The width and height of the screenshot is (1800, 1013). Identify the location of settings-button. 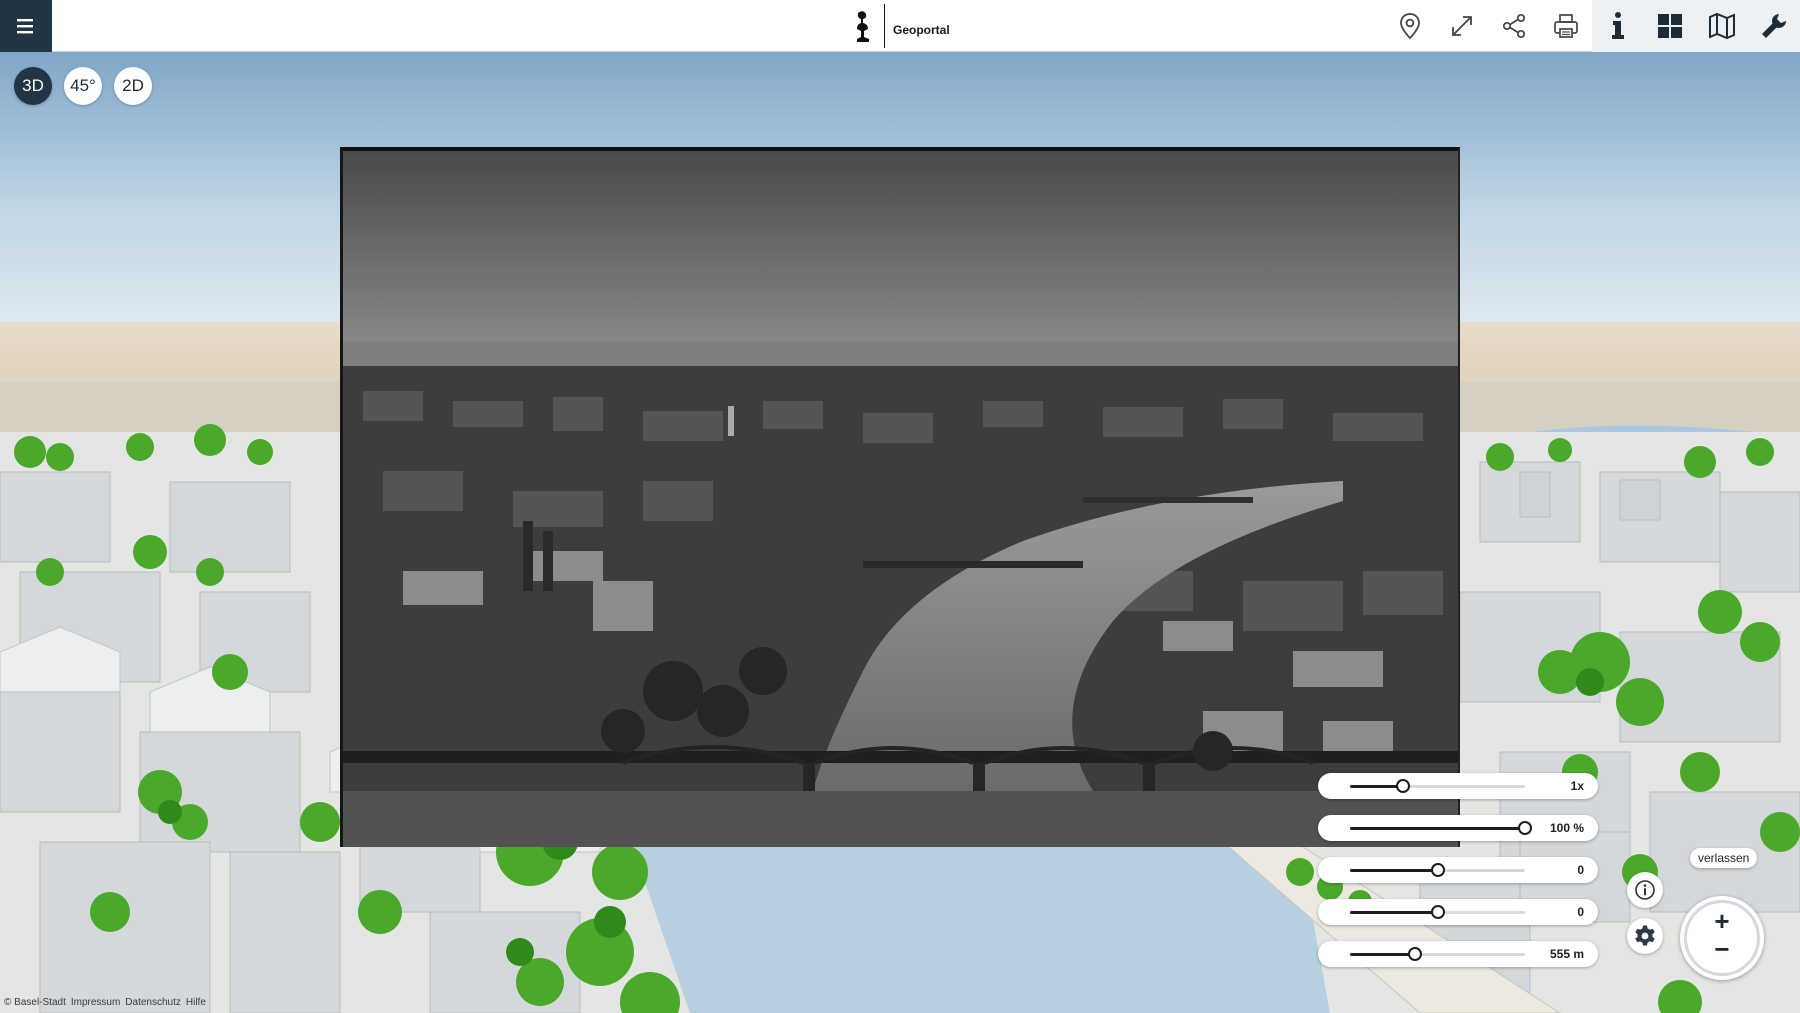
(1645, 936).